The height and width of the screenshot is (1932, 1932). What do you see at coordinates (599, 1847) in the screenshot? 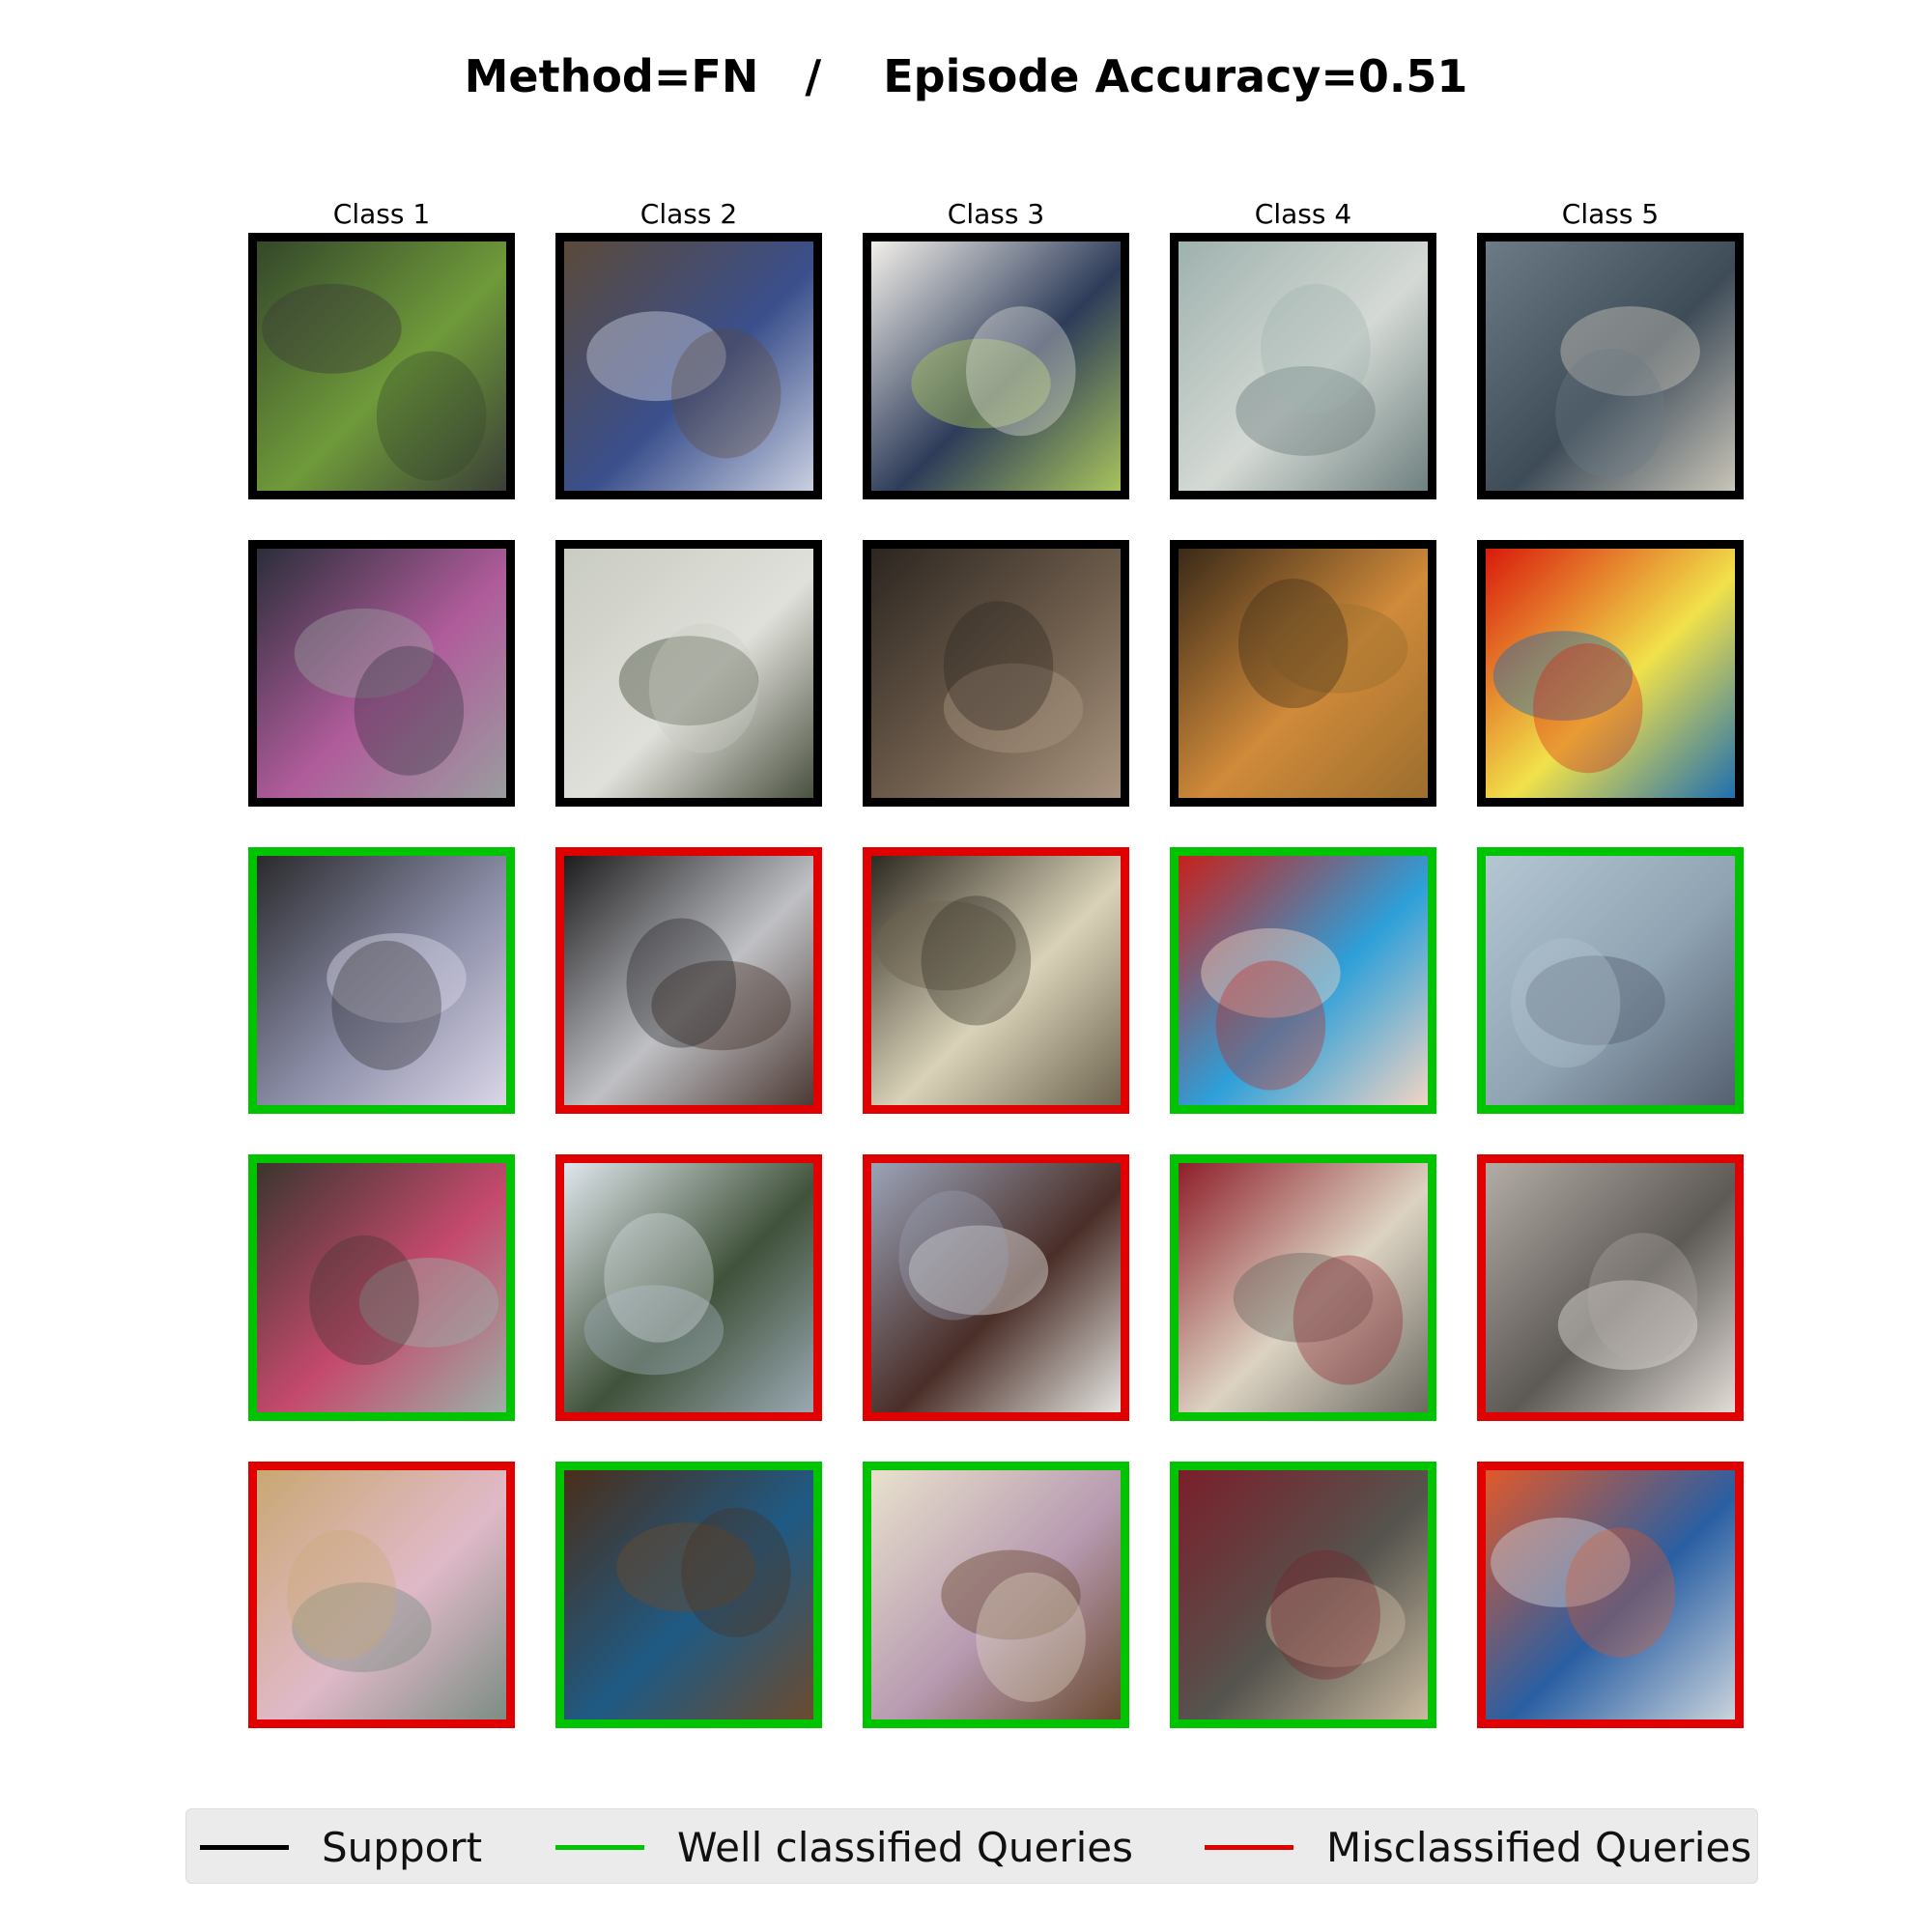
I see `legend-line-well` at bounding box center [599, 1847].